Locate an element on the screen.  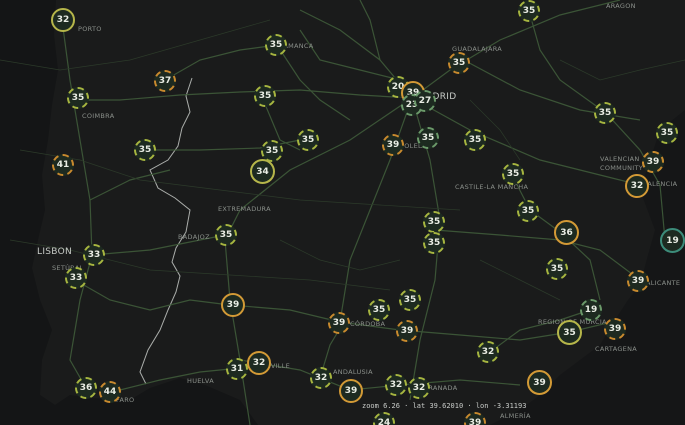
cluster-marker: 34 is located at coordinates (262, 171).